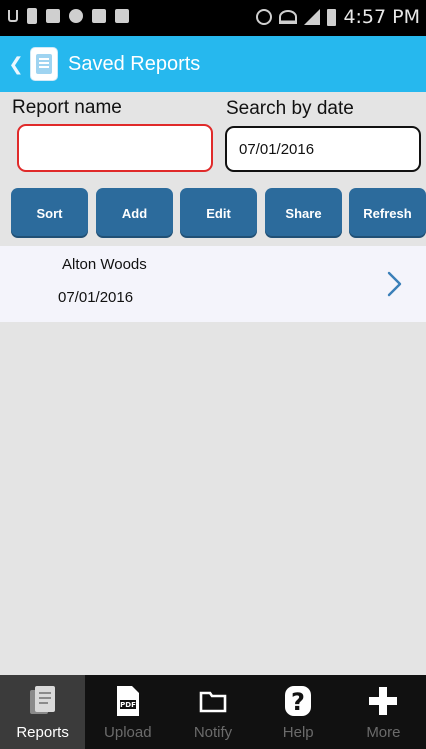  I want to click on share-button: Share, so click(303, 213).